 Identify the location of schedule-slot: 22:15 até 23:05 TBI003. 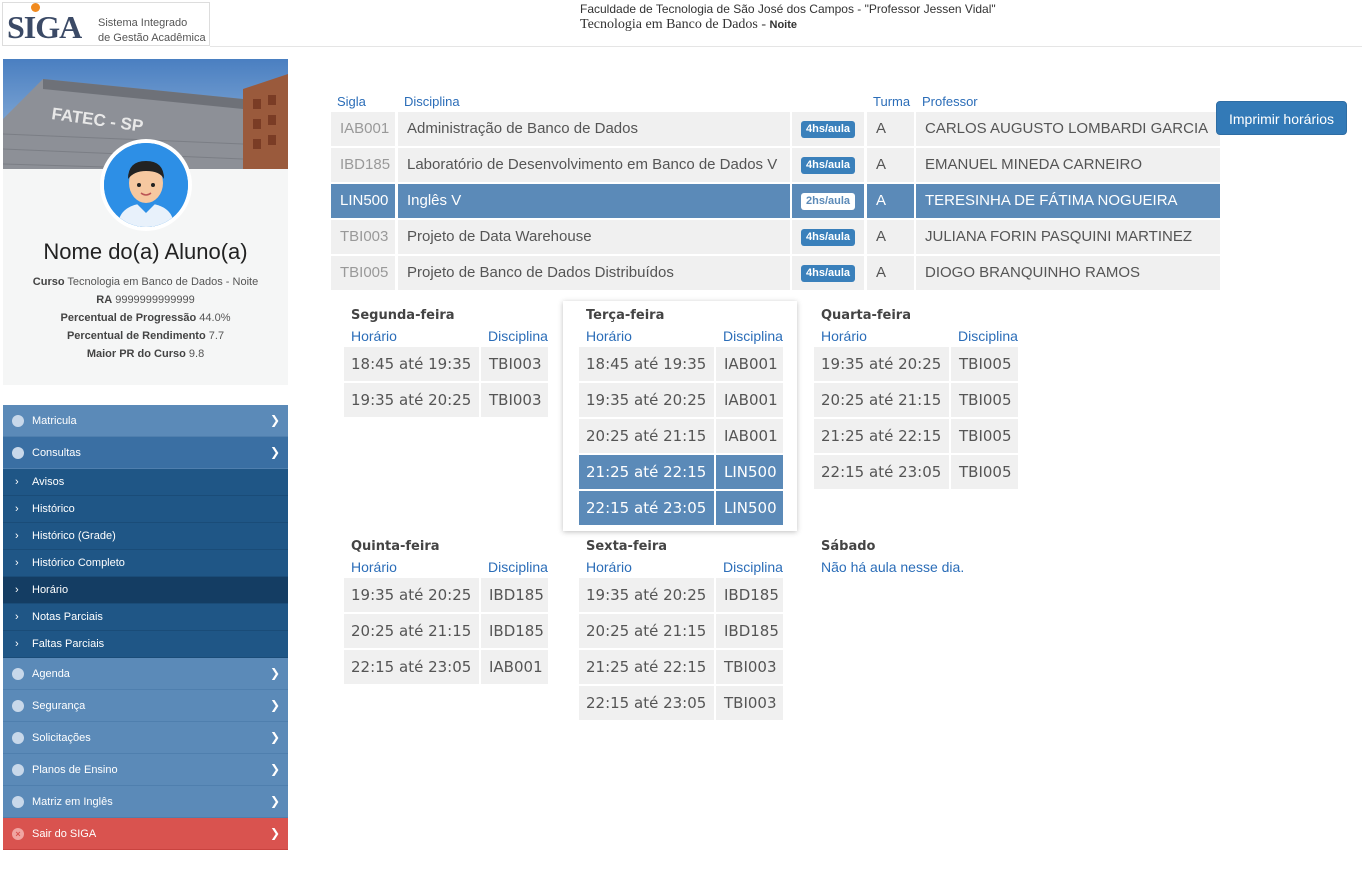
(681, 703).